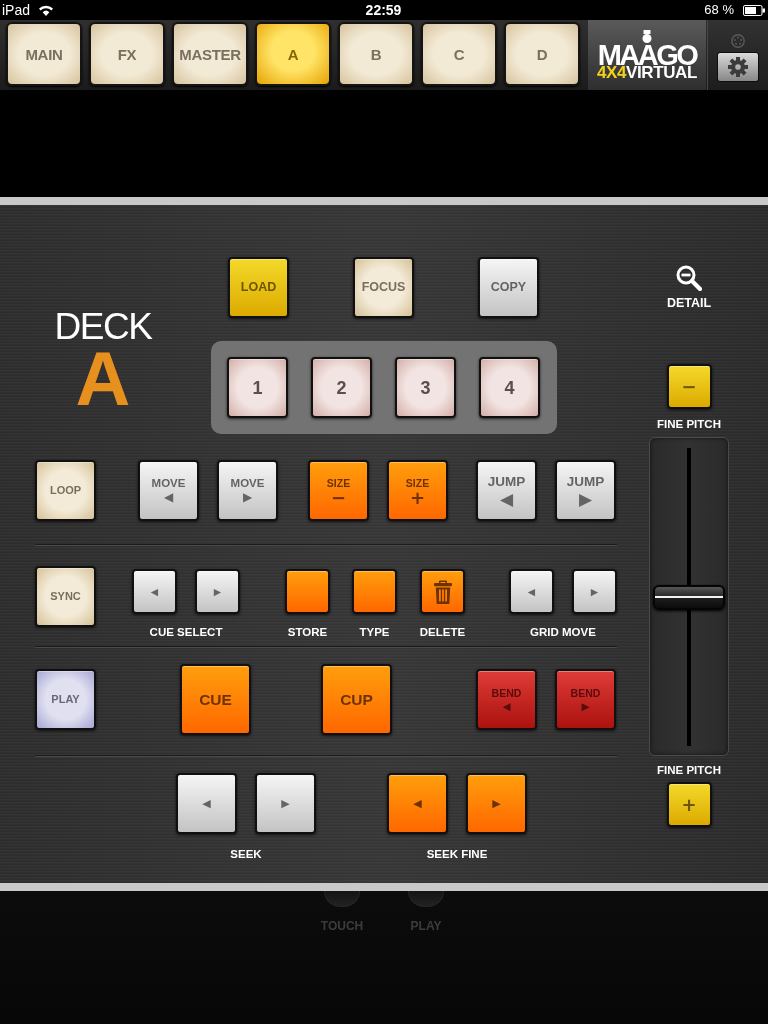 This screenshot has width=768, height=1024. Describe the element at coordinates (738, 41) in the screenshot. I see `dial-icon` at that location.